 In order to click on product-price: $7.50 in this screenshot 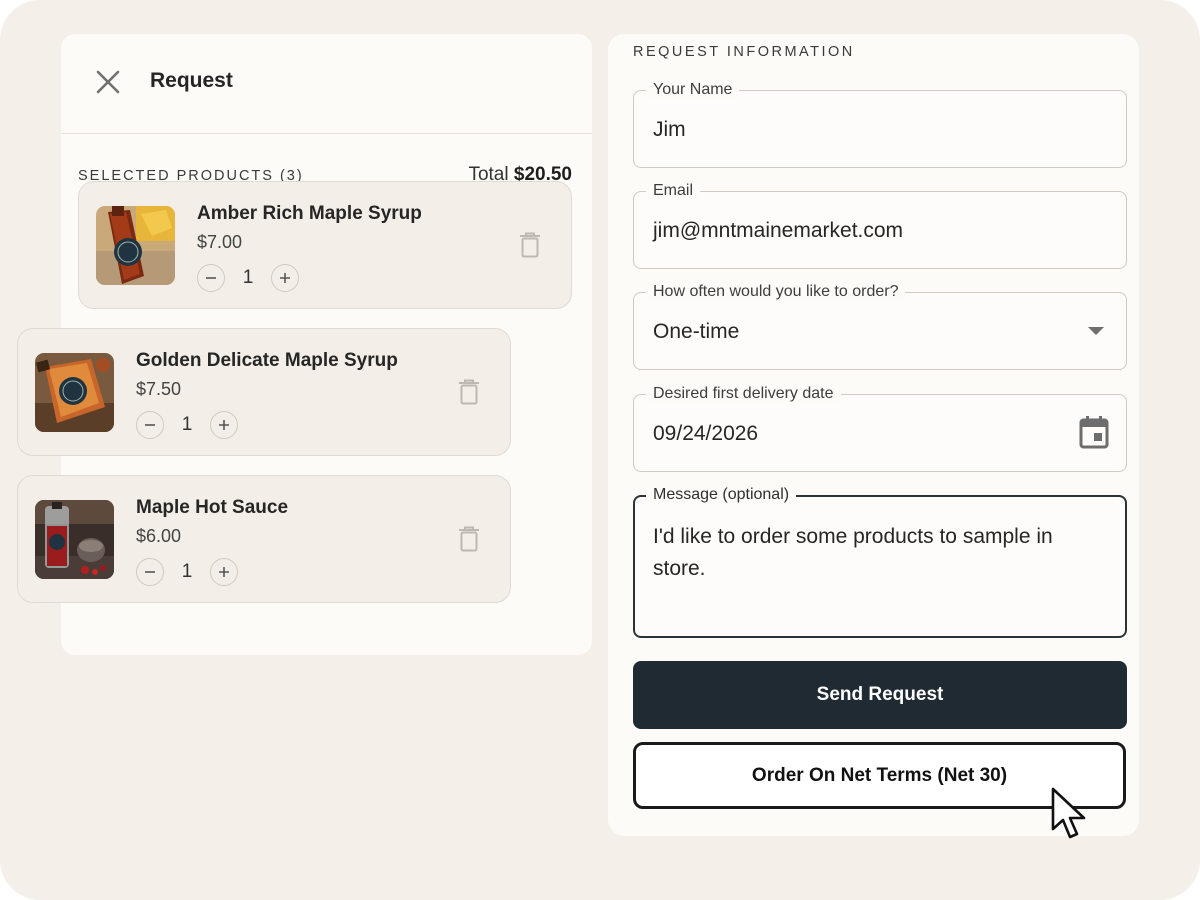, I will do `click(159, 389)`.